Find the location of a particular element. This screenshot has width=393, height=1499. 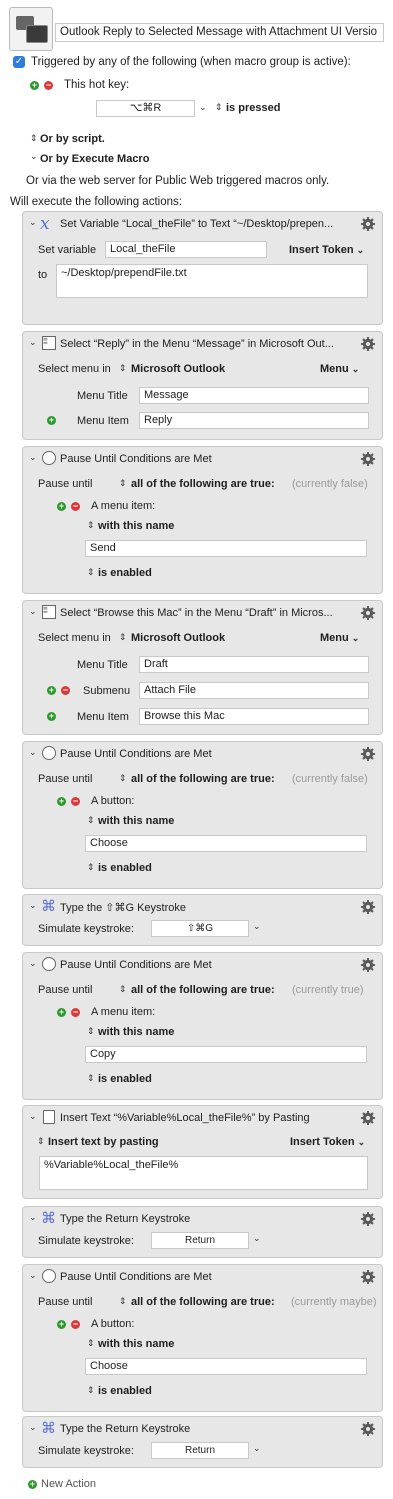

remove-trigger-button: − is located at coordinates (48, 85).